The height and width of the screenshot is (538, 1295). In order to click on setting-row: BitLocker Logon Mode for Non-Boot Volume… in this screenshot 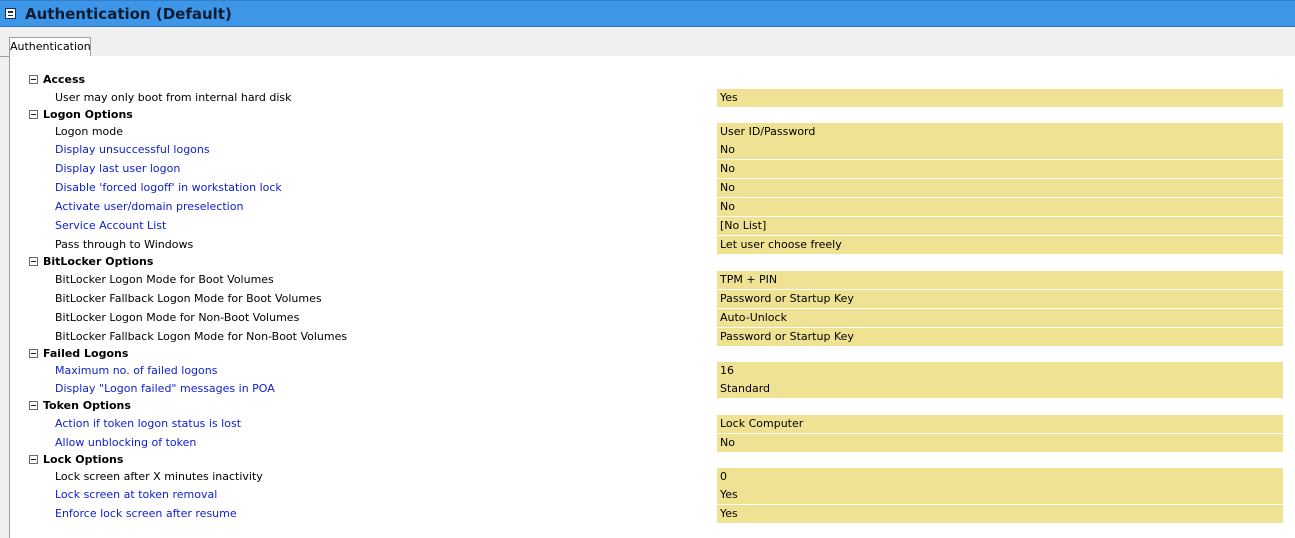, I will do `click(652, 318)`.